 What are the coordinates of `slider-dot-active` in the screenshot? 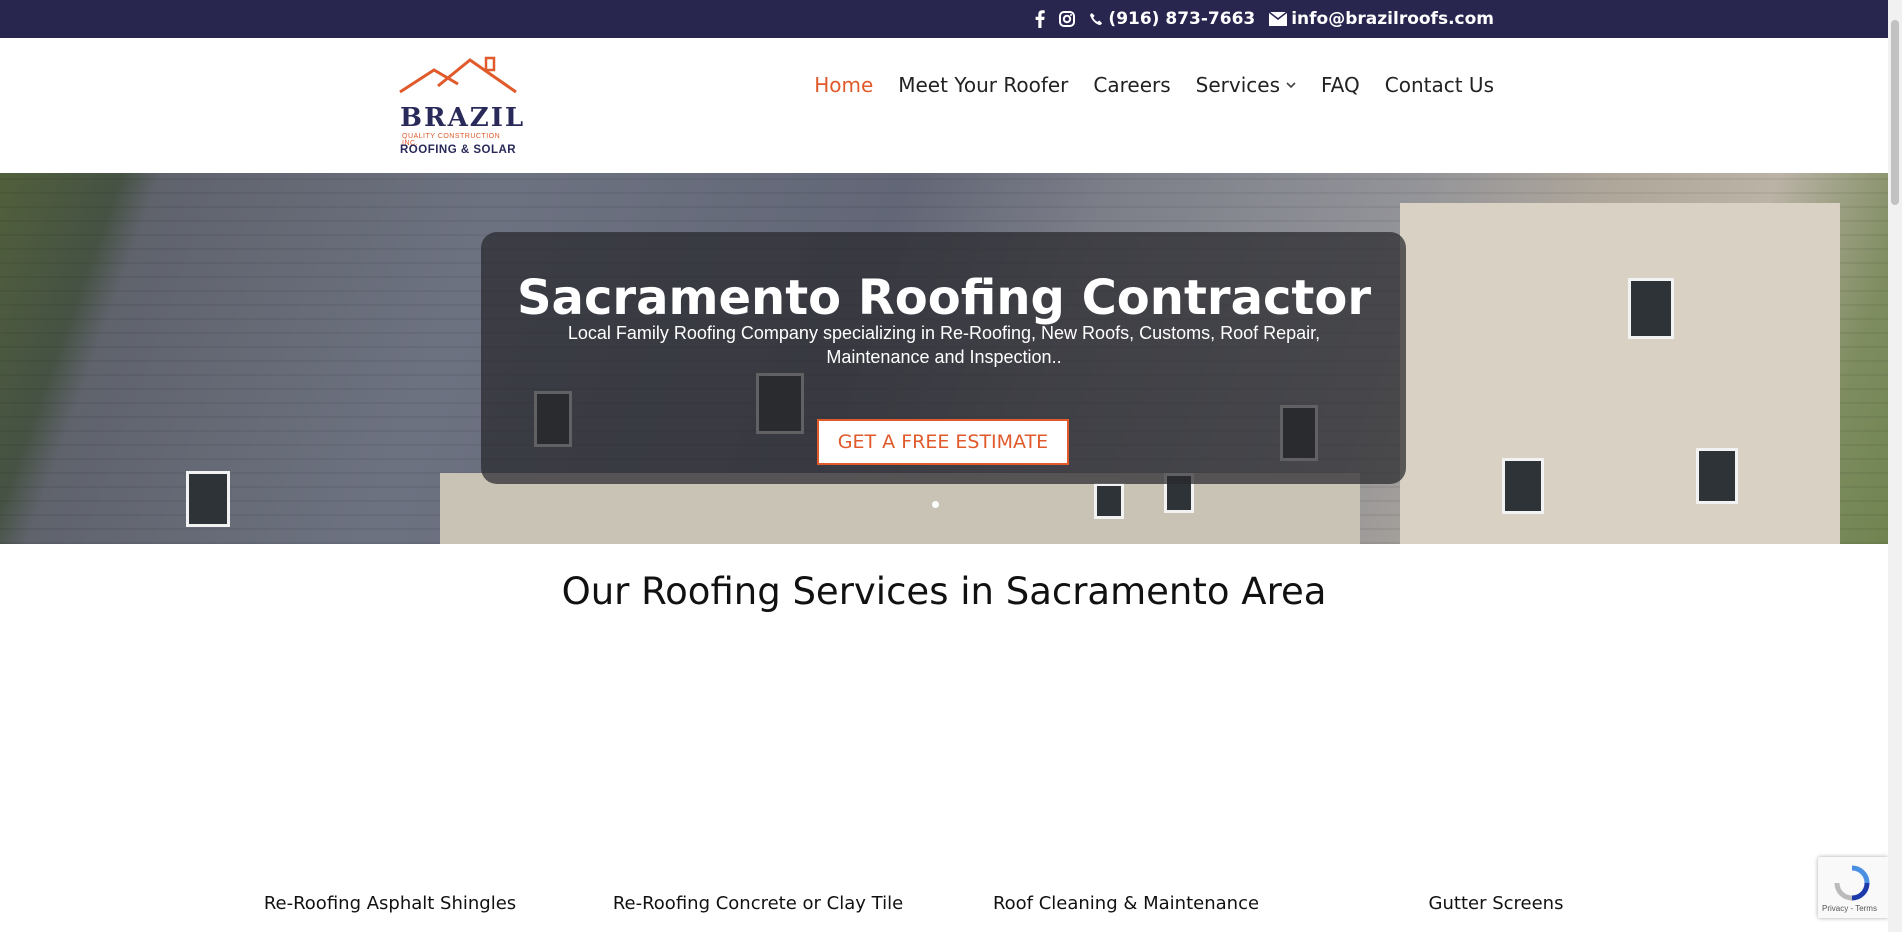 It's located at (935, 504).